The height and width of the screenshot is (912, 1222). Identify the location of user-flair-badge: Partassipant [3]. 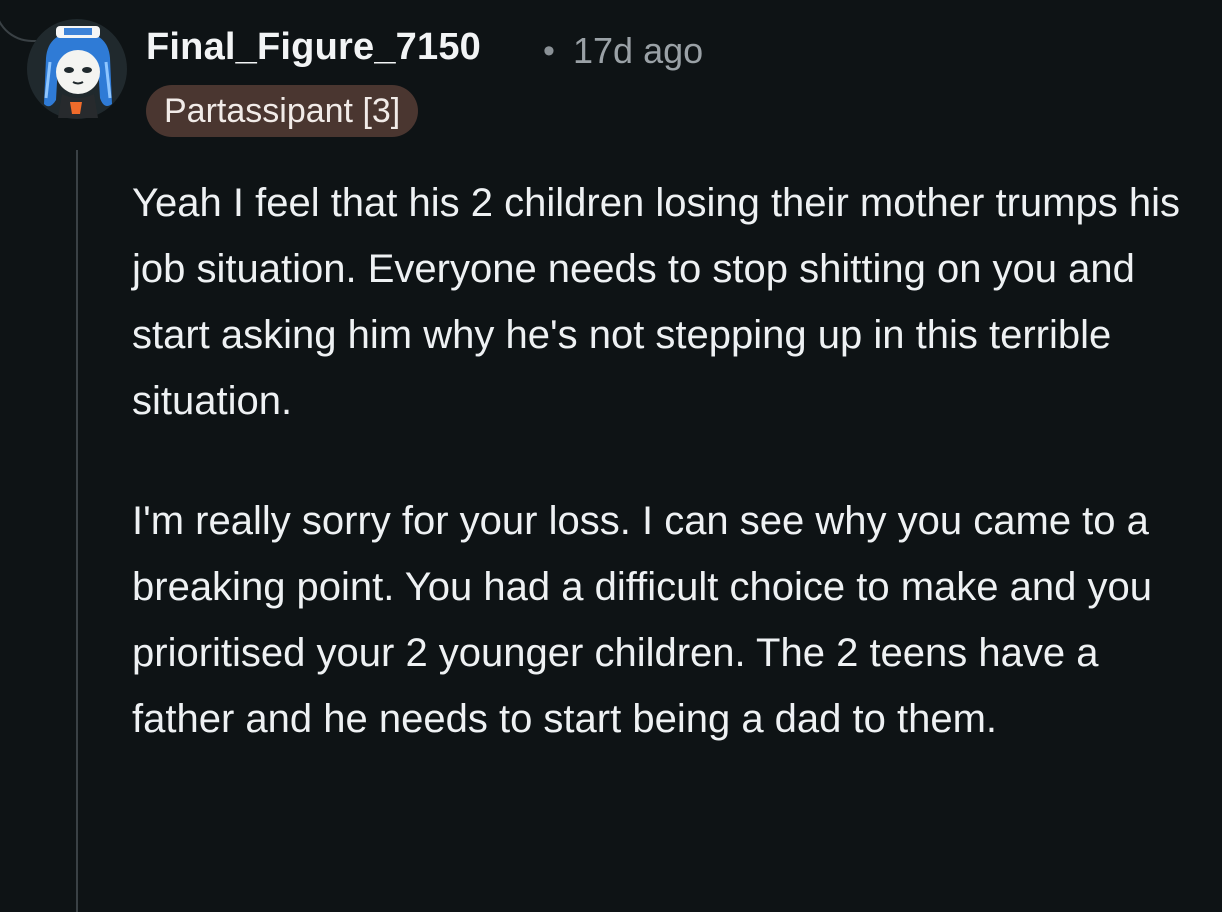
(282, 111).